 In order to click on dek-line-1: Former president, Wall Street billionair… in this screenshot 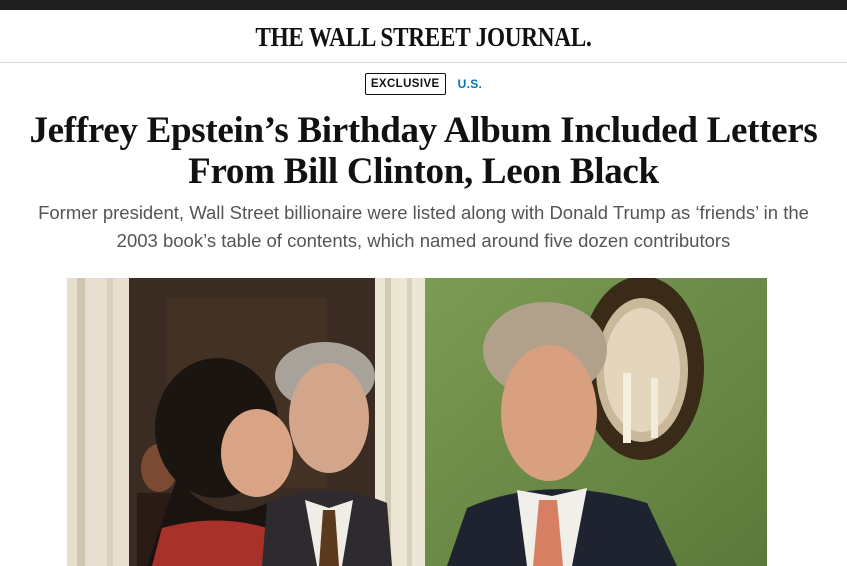, I will do `click(423, 212)`.